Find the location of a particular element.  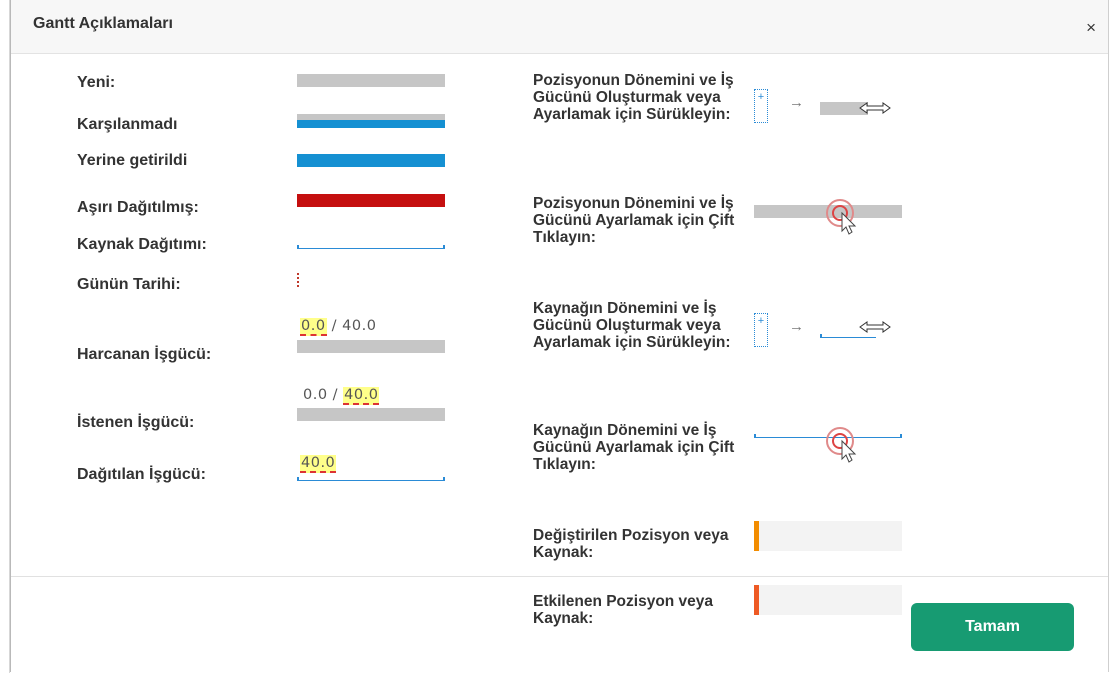

overallocated-bar-swatch is located at coordinates (371, 200).